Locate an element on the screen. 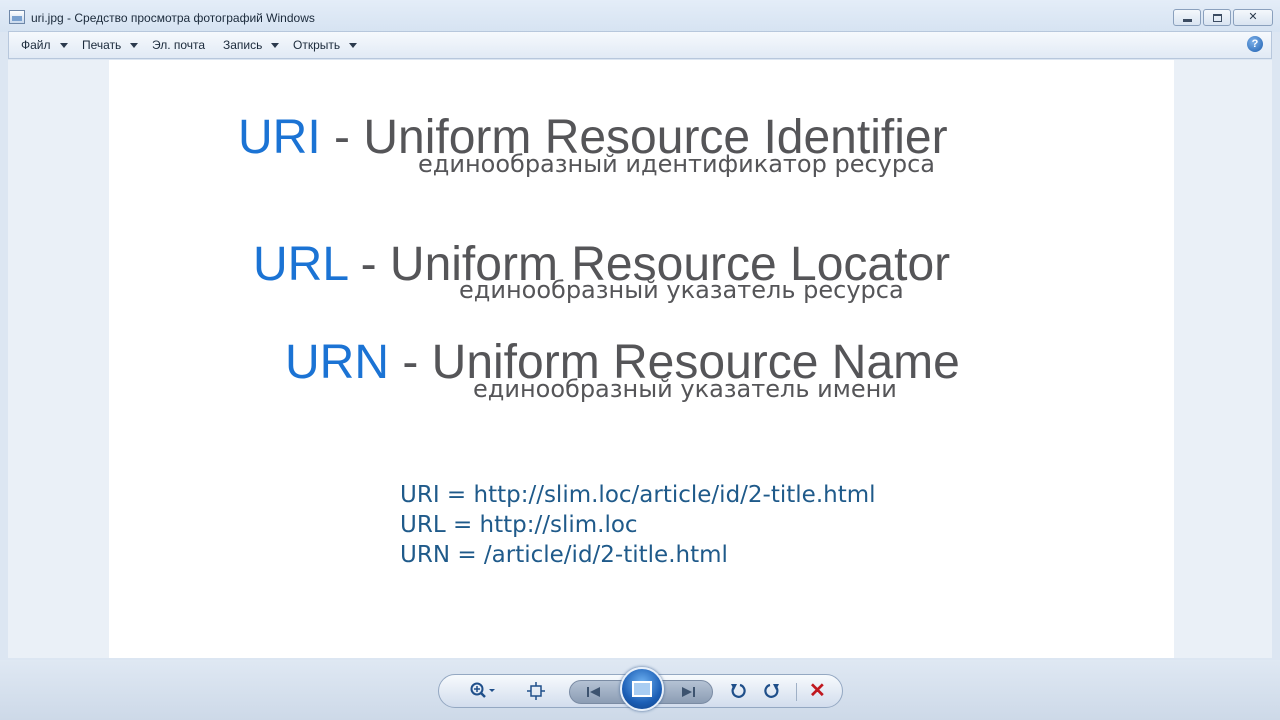 This screenshot has width=1280, height=720. minimize-button is located at coordinates (1187, 17).